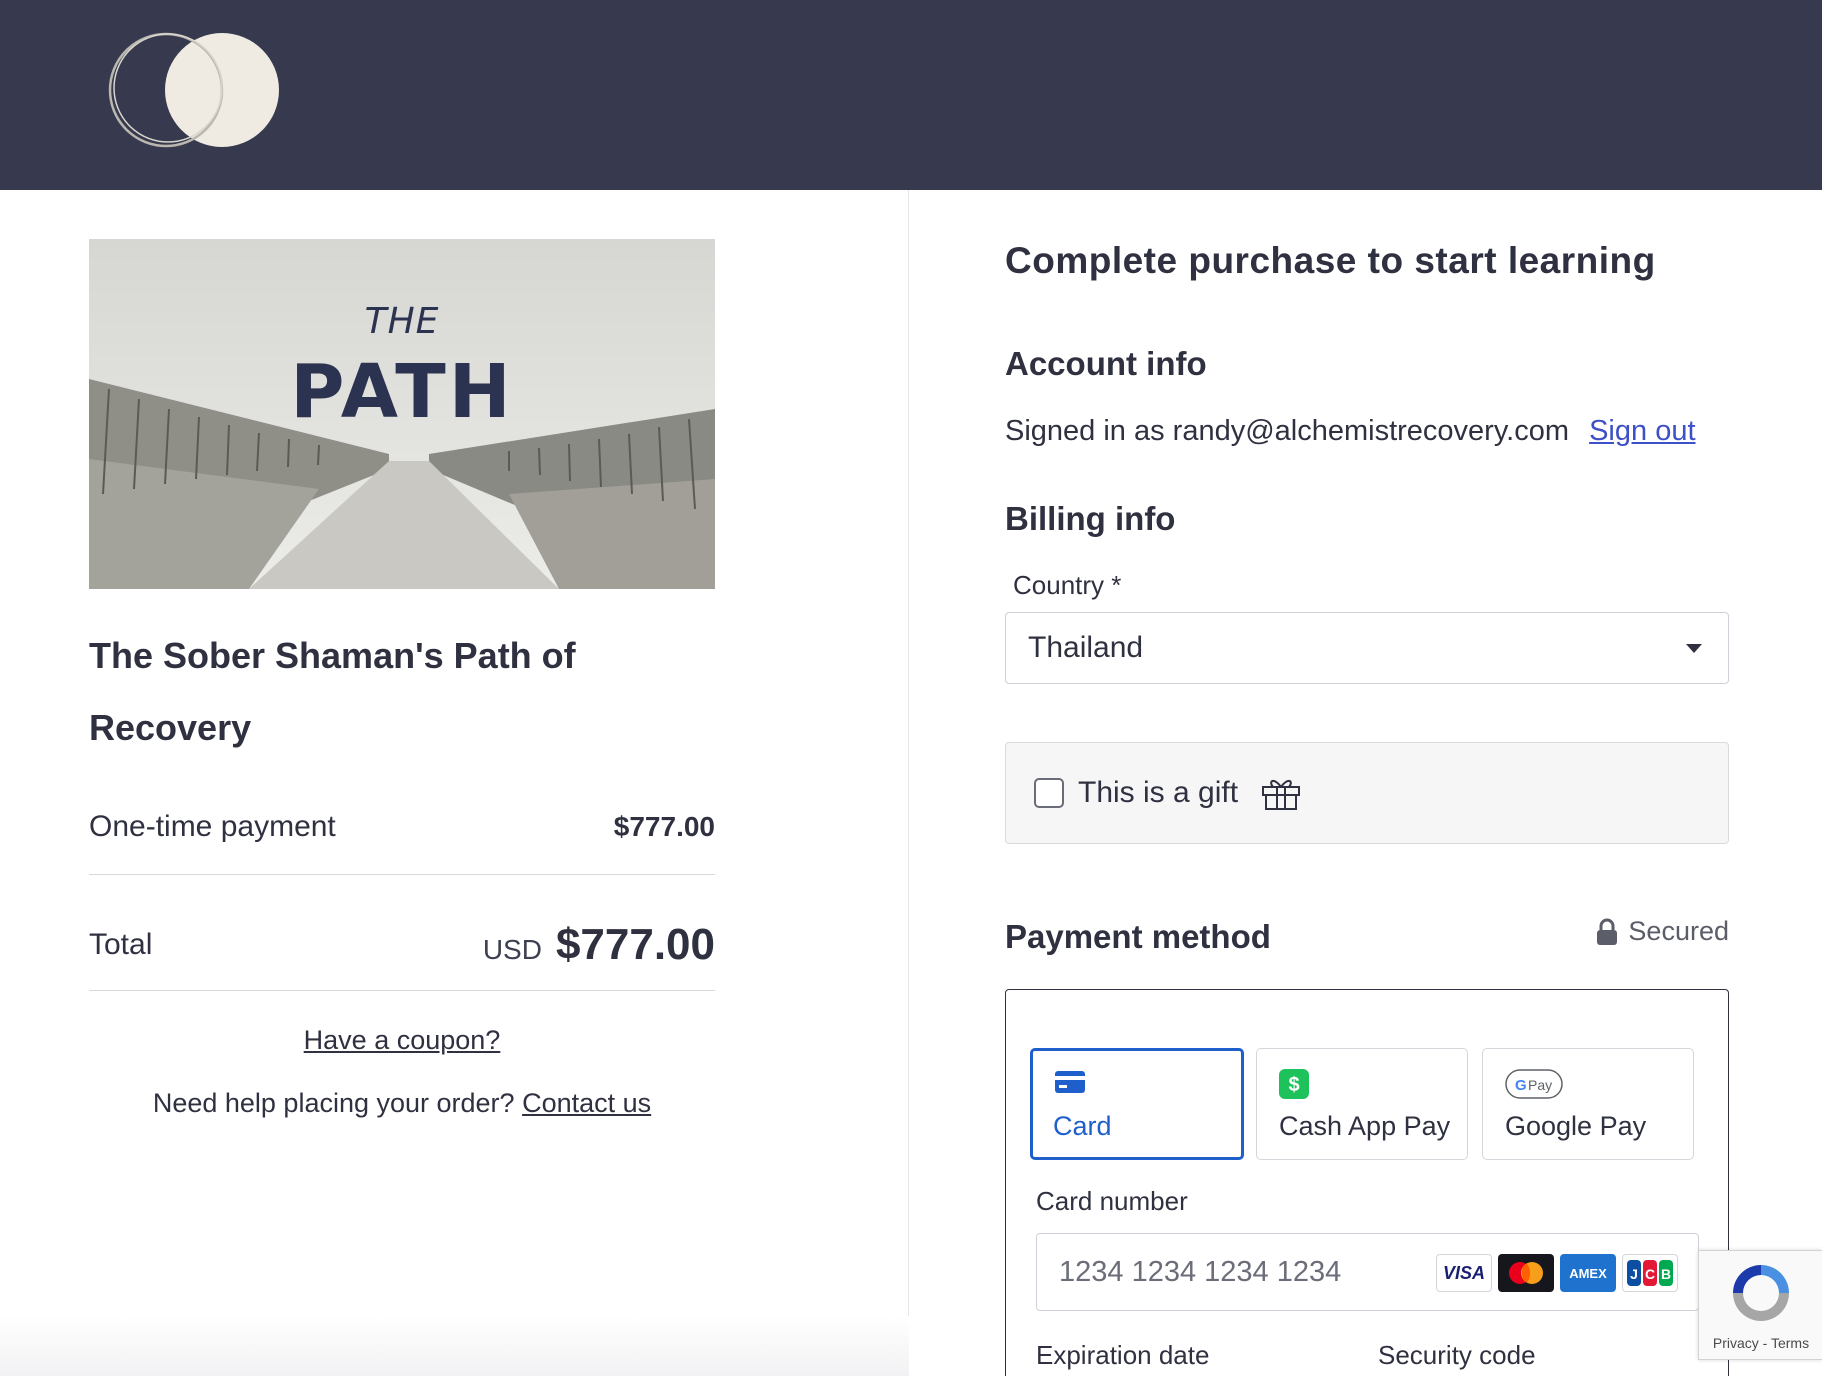 The image size is (1822, 1376). Describe the element at coordinates (1607, 931) in the screenshot. I see `lock-icon` at that location.